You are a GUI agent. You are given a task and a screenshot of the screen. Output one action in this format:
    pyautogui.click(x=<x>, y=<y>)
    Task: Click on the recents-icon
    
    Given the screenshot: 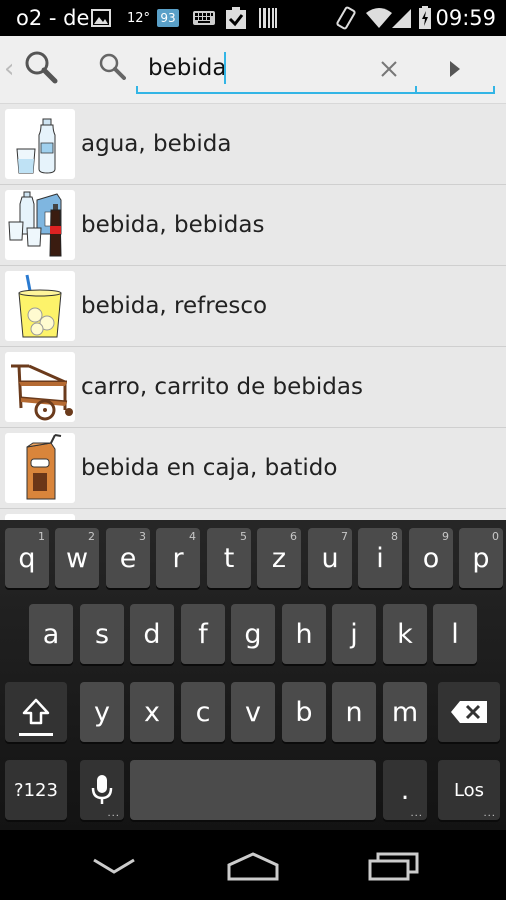 What is the action you would take?
    pyautogui.click(x=393, y=866)
    